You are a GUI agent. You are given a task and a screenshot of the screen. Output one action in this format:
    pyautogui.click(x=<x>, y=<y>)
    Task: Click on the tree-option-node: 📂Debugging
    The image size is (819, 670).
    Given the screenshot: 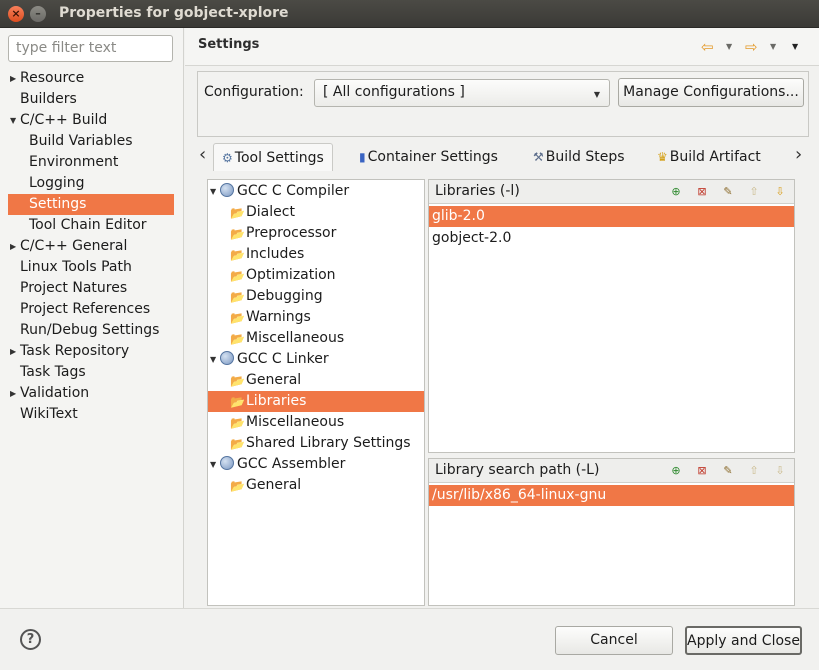 What is the action you would take?
    pyautogui.click(x=276, y=296)
    